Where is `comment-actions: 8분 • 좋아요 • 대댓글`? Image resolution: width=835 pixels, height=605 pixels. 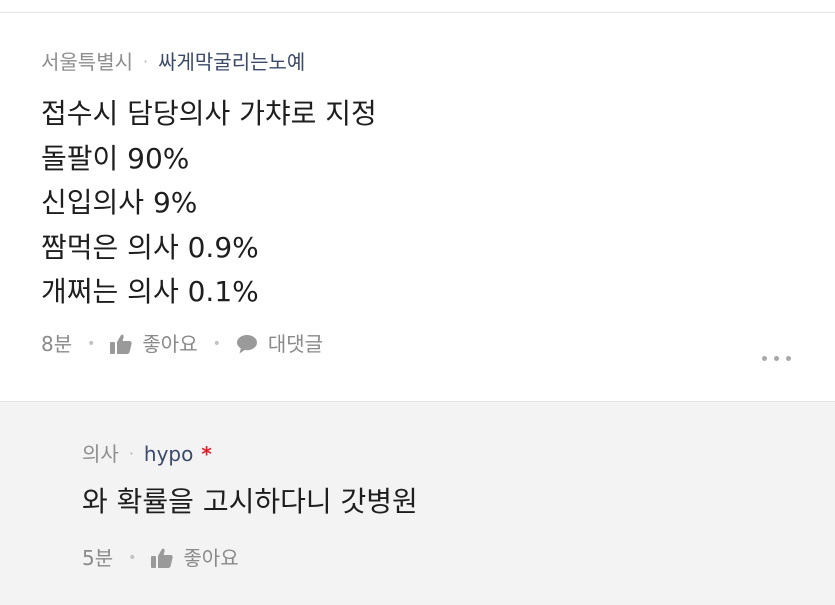 comment-actions: 8분 • 좋아요 • 대댓글 is located at coordinates (182, 344).